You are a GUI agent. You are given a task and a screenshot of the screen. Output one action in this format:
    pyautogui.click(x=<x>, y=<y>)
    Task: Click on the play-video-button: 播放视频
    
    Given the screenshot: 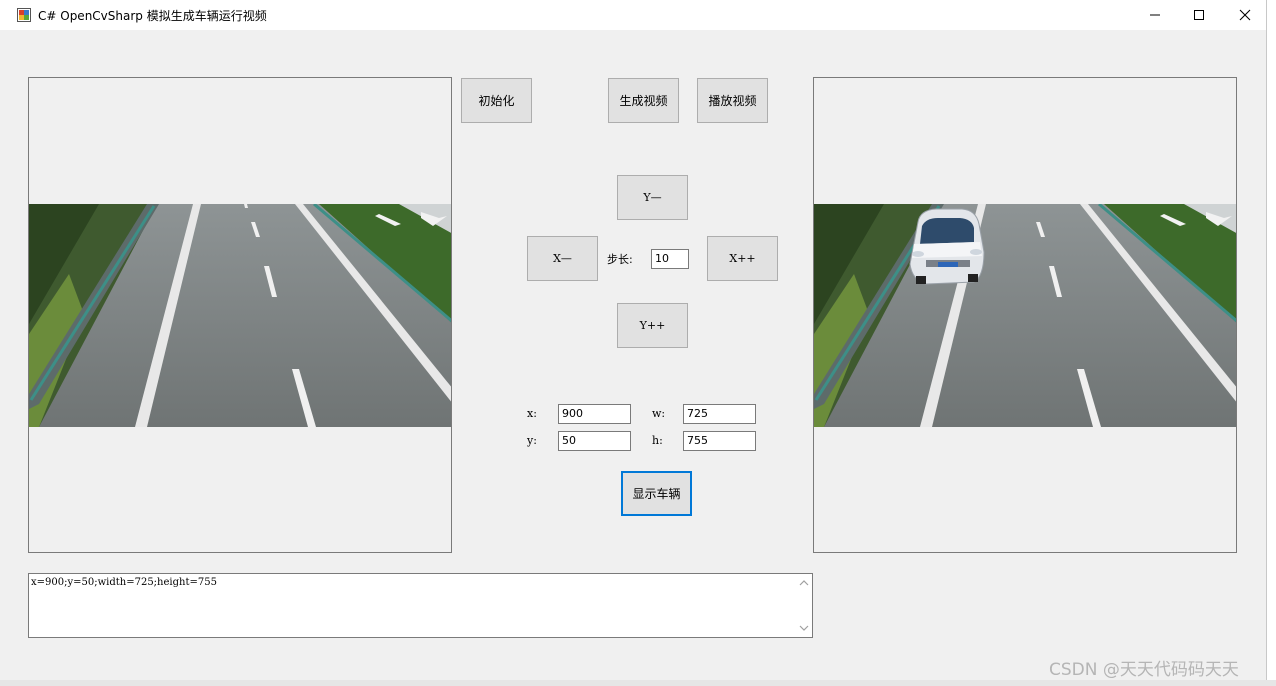 What is the action you would take?
    pyautogui.click(x=732, y=100)
    